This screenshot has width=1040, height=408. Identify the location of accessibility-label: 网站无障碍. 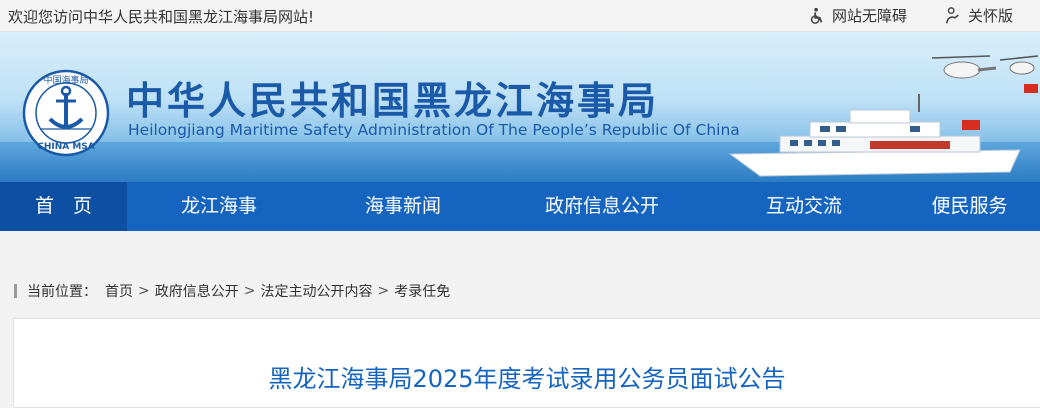
(870, 16).